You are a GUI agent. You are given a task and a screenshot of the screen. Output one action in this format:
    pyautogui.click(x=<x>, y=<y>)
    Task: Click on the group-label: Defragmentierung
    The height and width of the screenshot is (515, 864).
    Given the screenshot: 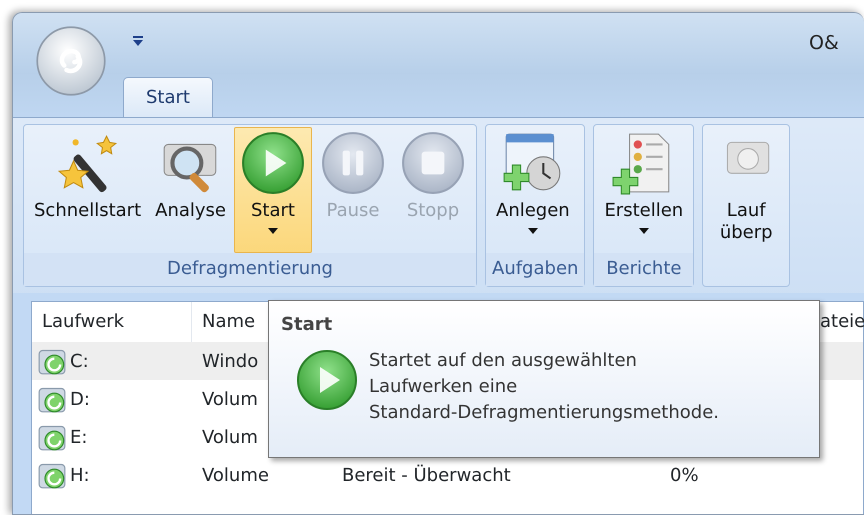 What is the action you would take?
    pyautogui.click(x=250, y=269)
    